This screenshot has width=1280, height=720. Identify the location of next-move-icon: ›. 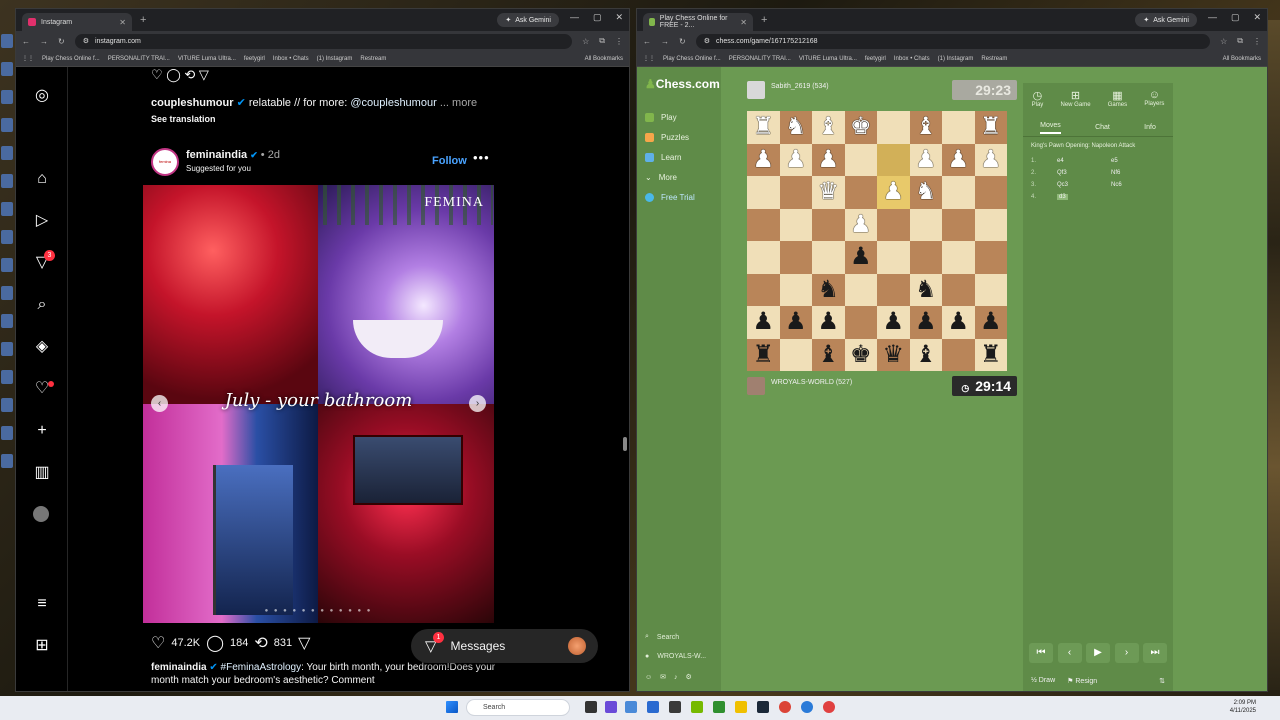
(1126, 653).